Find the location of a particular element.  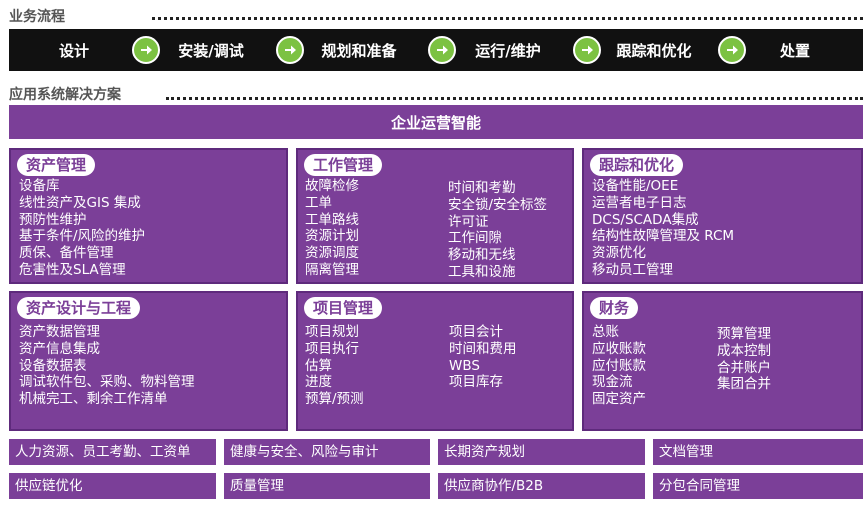

panel-title: 跟踪和优化 is located at coordinates (637, 165).